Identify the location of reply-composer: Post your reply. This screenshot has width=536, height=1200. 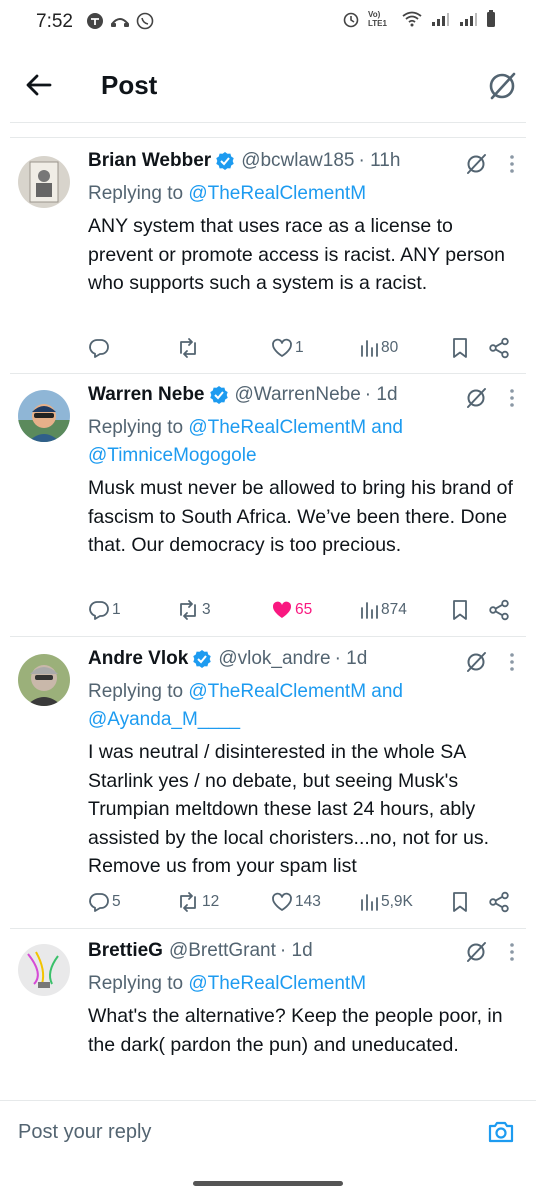
(268, 1133).